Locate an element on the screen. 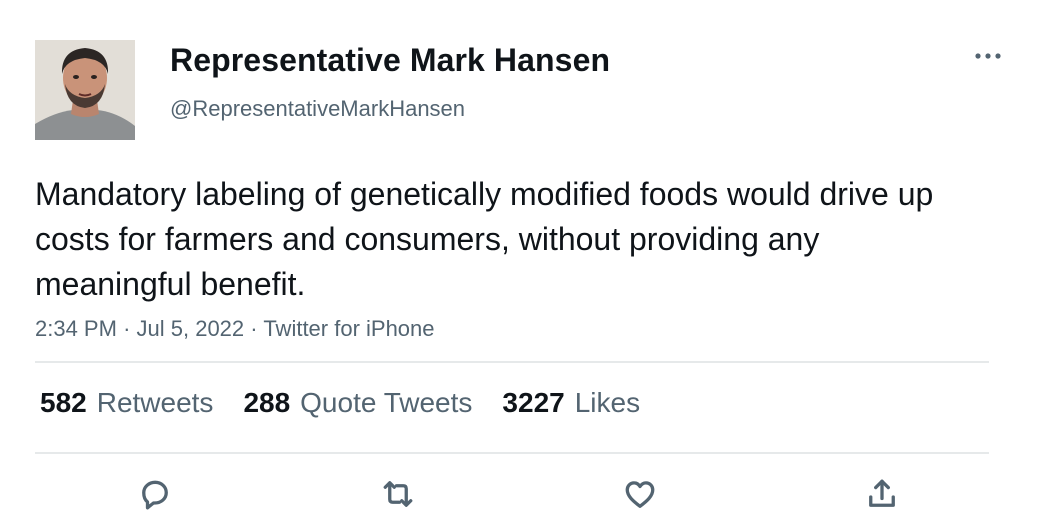  quote-tweets-count: 288 is located at coordinates (267, 402).